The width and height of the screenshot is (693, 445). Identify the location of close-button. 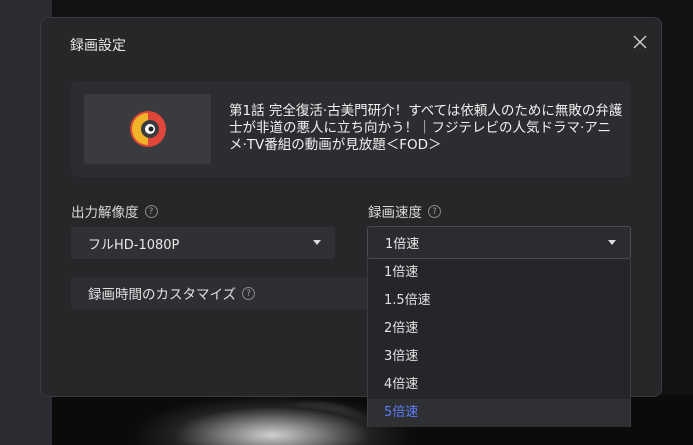
(640, 42).